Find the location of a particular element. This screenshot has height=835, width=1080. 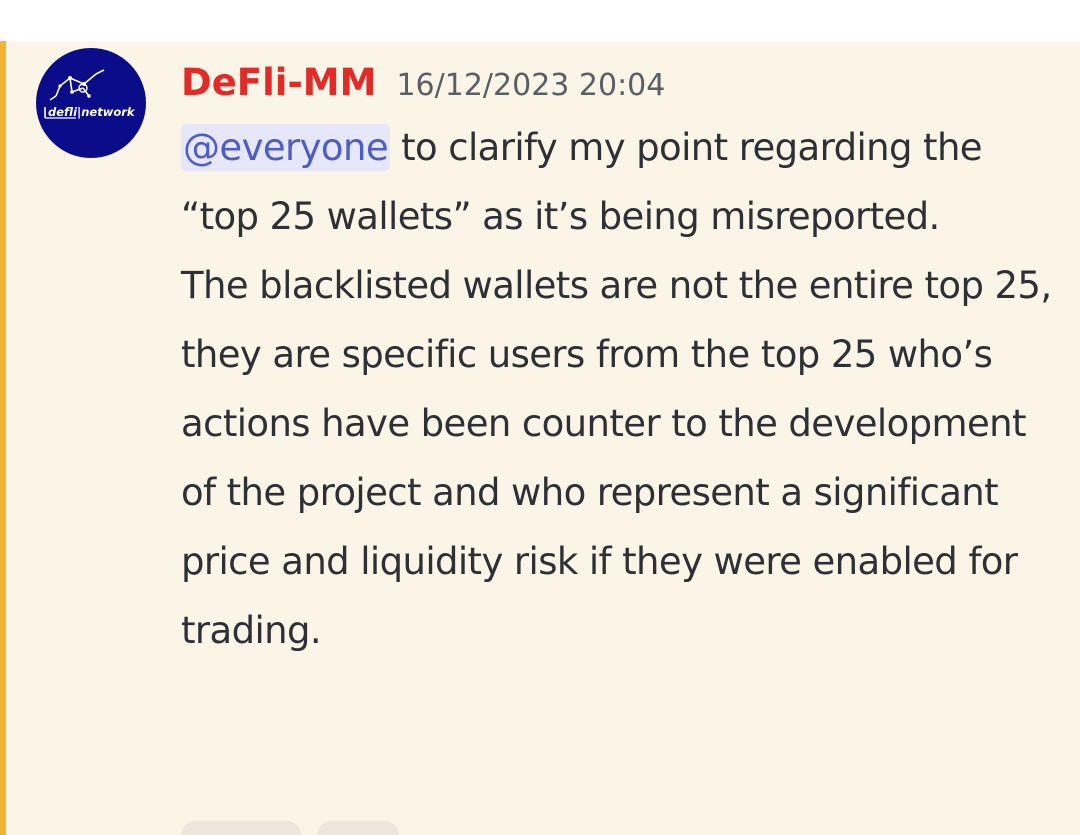

everyone-mention: @everyone is located at coordinates (285, 147).